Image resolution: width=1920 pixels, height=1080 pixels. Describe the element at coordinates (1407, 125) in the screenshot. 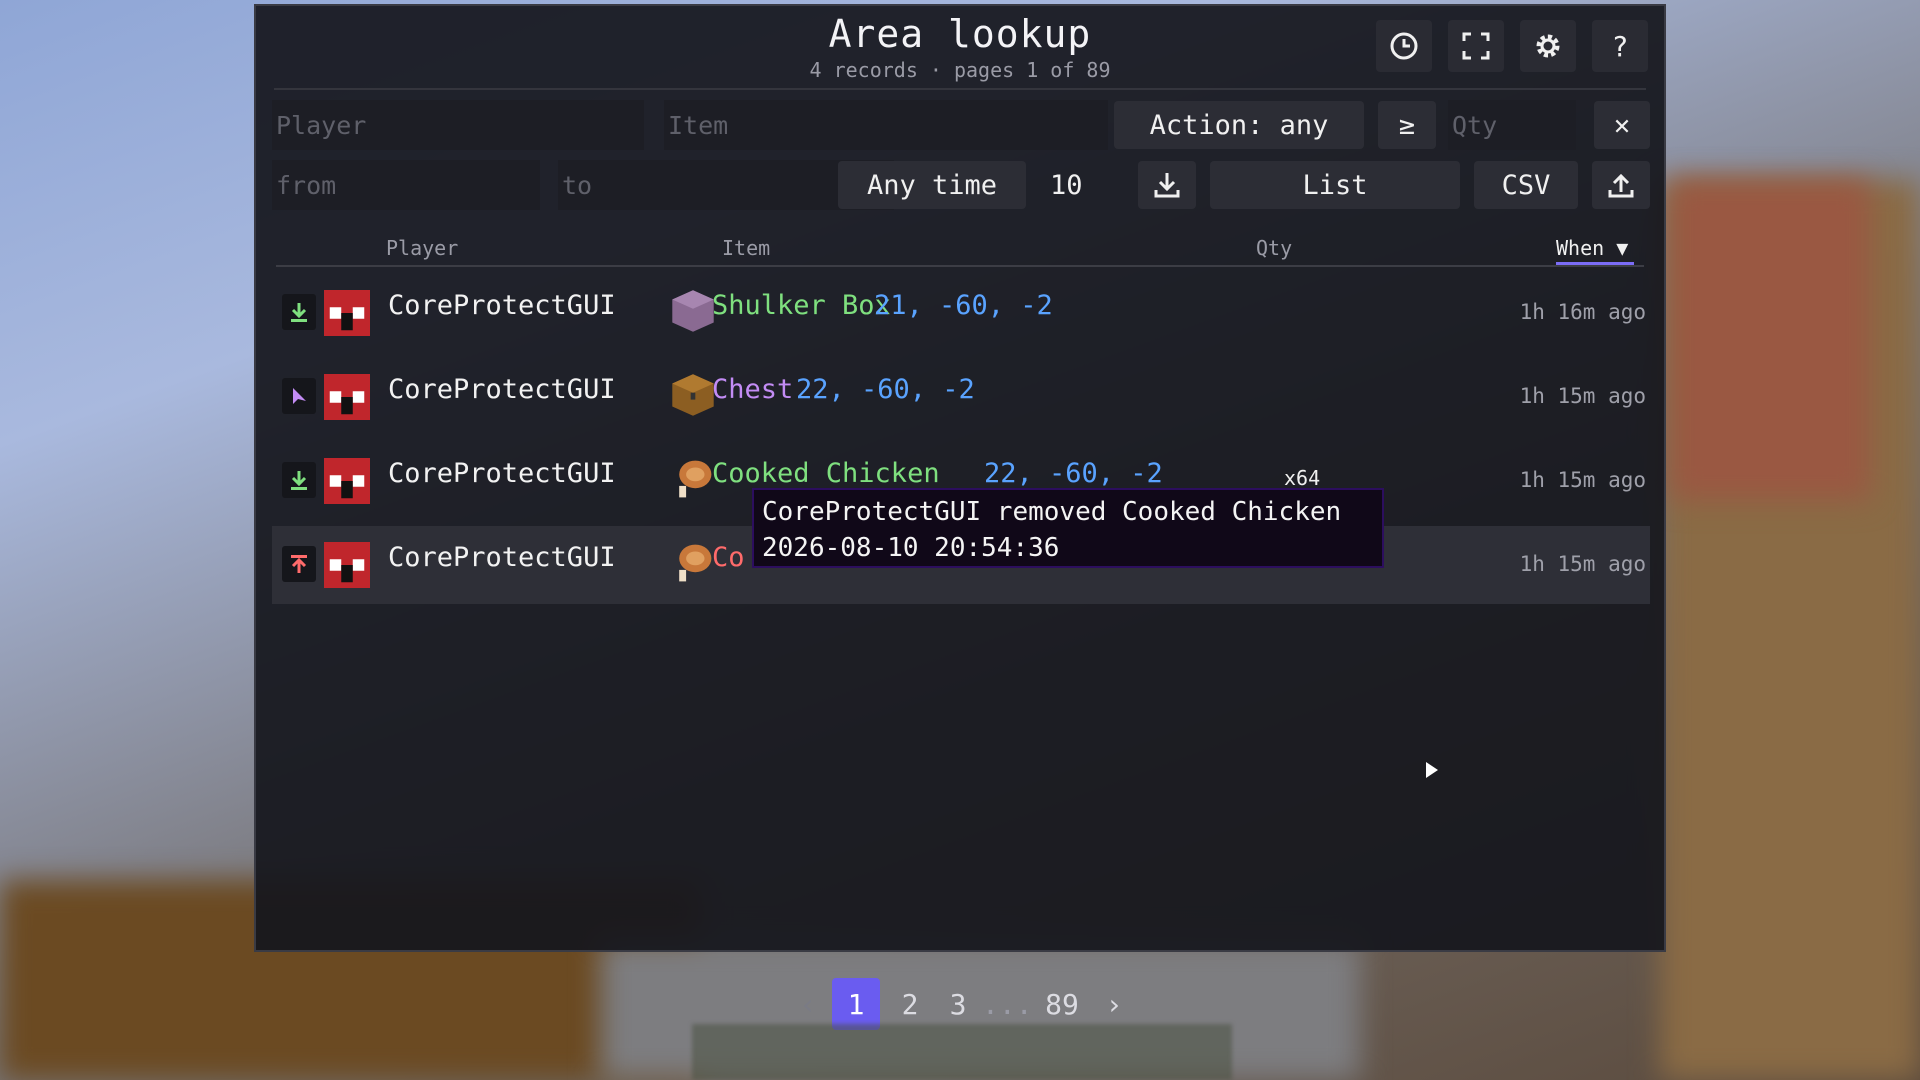

I see `qty-compare-button: ≥` at that location.